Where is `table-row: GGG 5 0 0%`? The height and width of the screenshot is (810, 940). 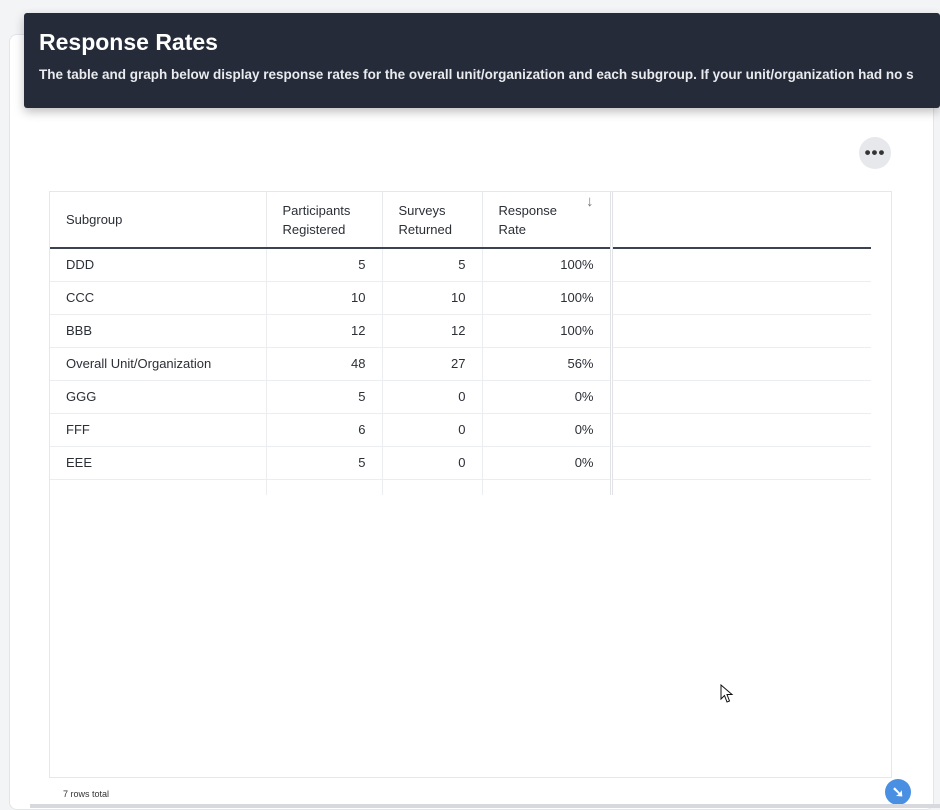 table-row: GGG 5 0 0% is located at coordinates (460, 397).